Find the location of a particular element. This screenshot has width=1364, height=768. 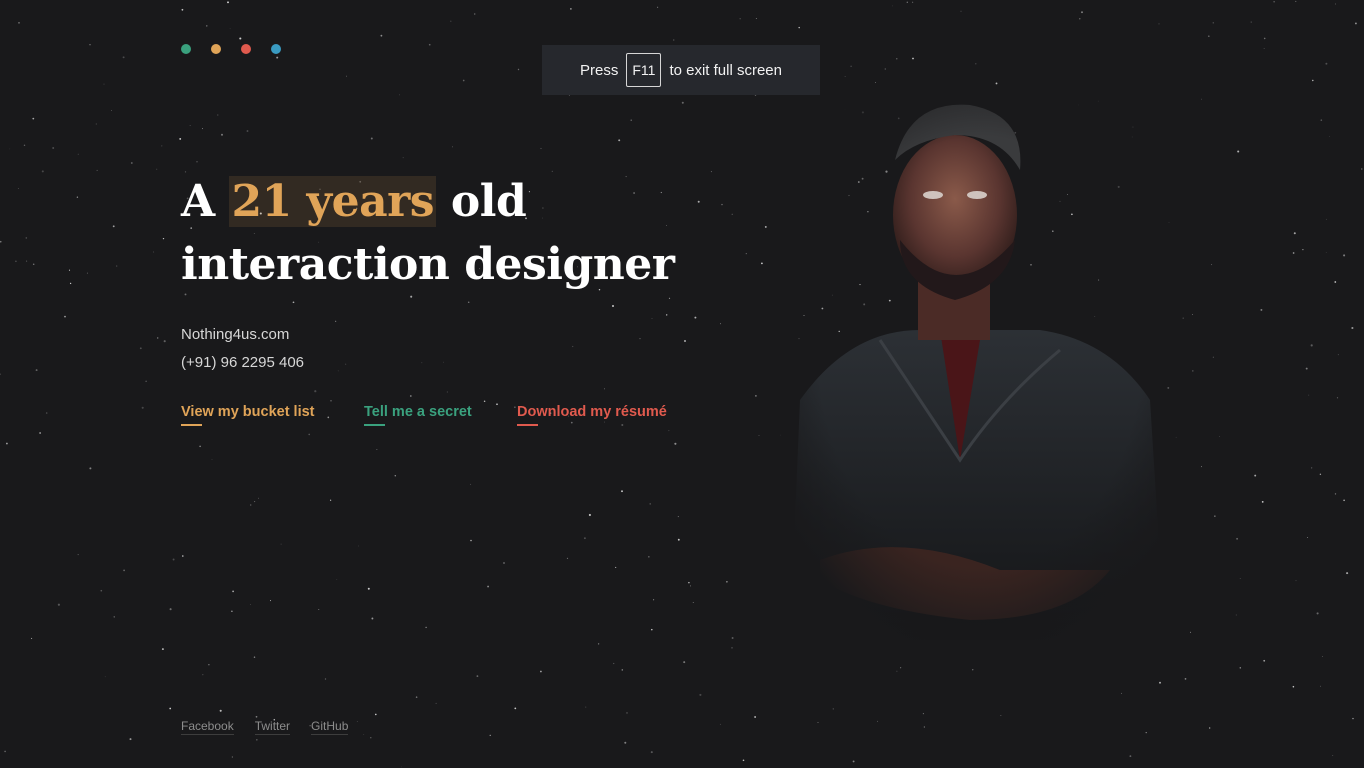

dot-red is located at coordinates (246, 49).